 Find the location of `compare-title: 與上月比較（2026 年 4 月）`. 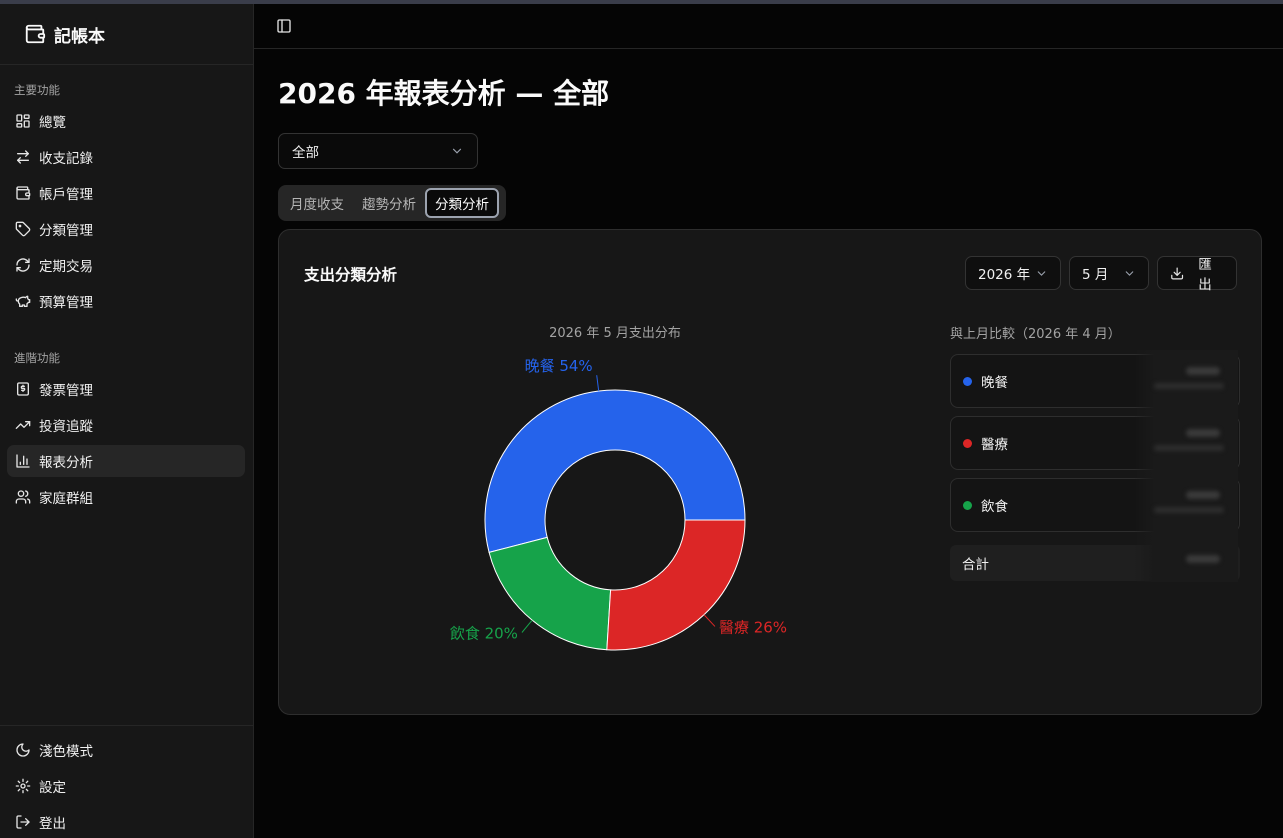

compare-title: 與上月比較（2026 年 4 月） is located at coordinates (1035, 334).